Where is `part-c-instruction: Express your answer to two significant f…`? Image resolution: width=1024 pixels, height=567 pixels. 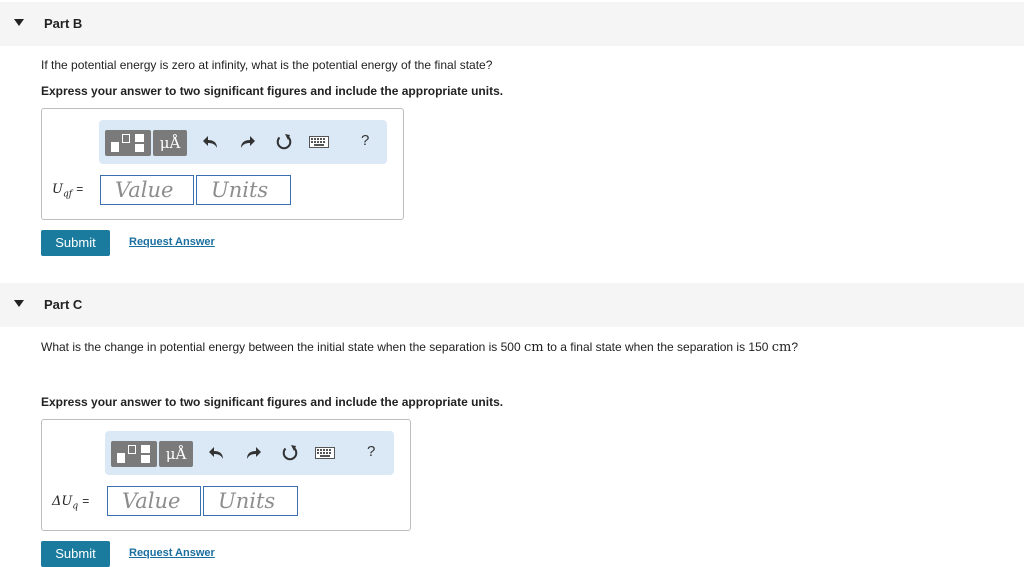
part-c-instruction: Express your answer to two significant f… is located at coordinates (272, 402).